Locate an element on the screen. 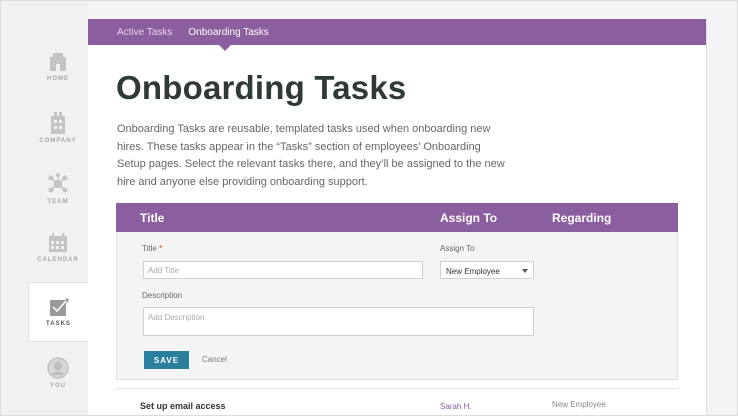 The height and width of the screenshot is (416, 738). column-header-regarding: Regarding is located at coordinates (582, 218).